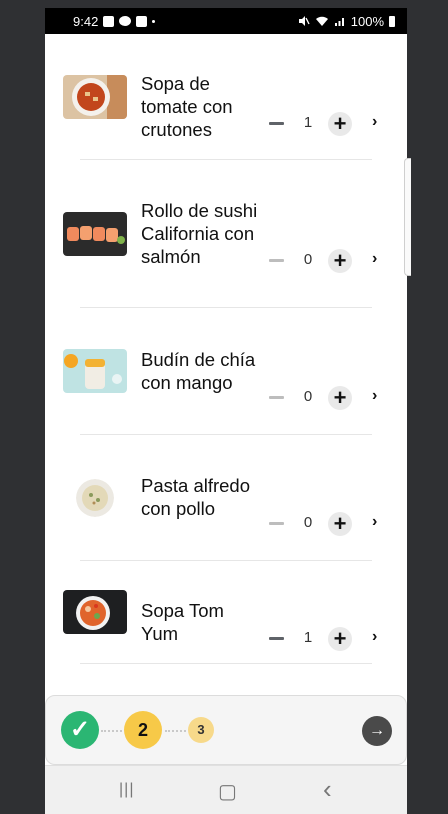 The height and width of the screenshot is (814, 448). Describe the element at coordinates (80, 730) in the screenshot. I see `step-1-complete-icon: ✓` at that location.